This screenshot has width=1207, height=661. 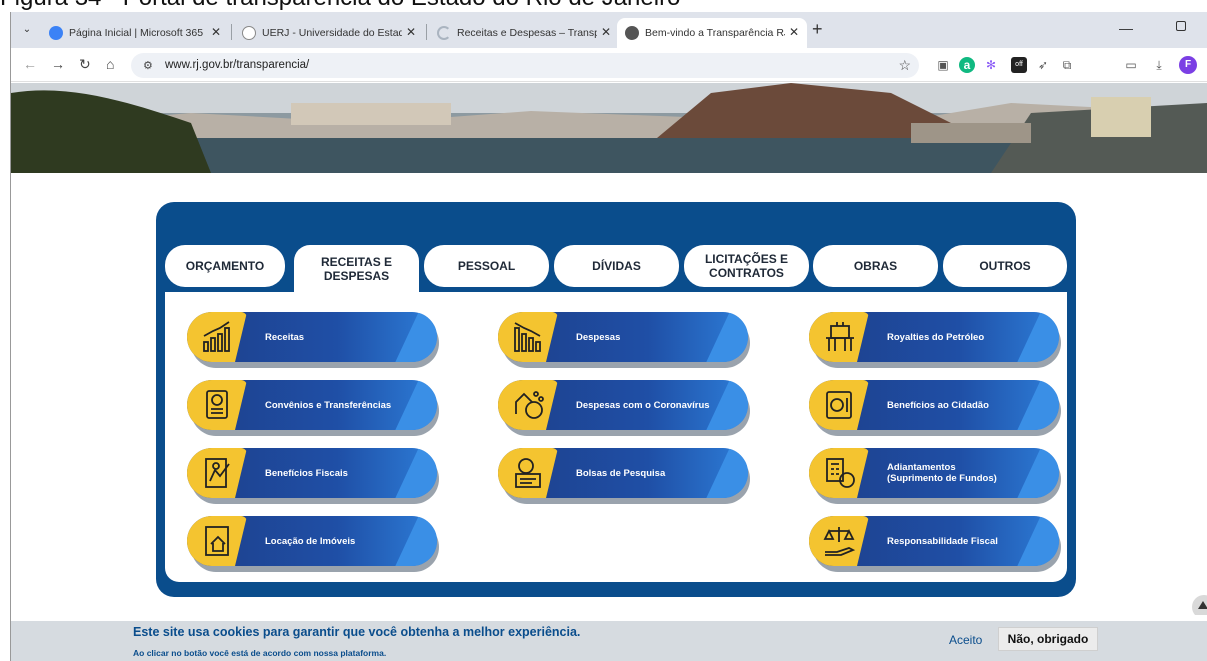 I want to click on tab-microsoft365: Página Inicial | Microsoft 365 ✕, so click(x=135, y=33).